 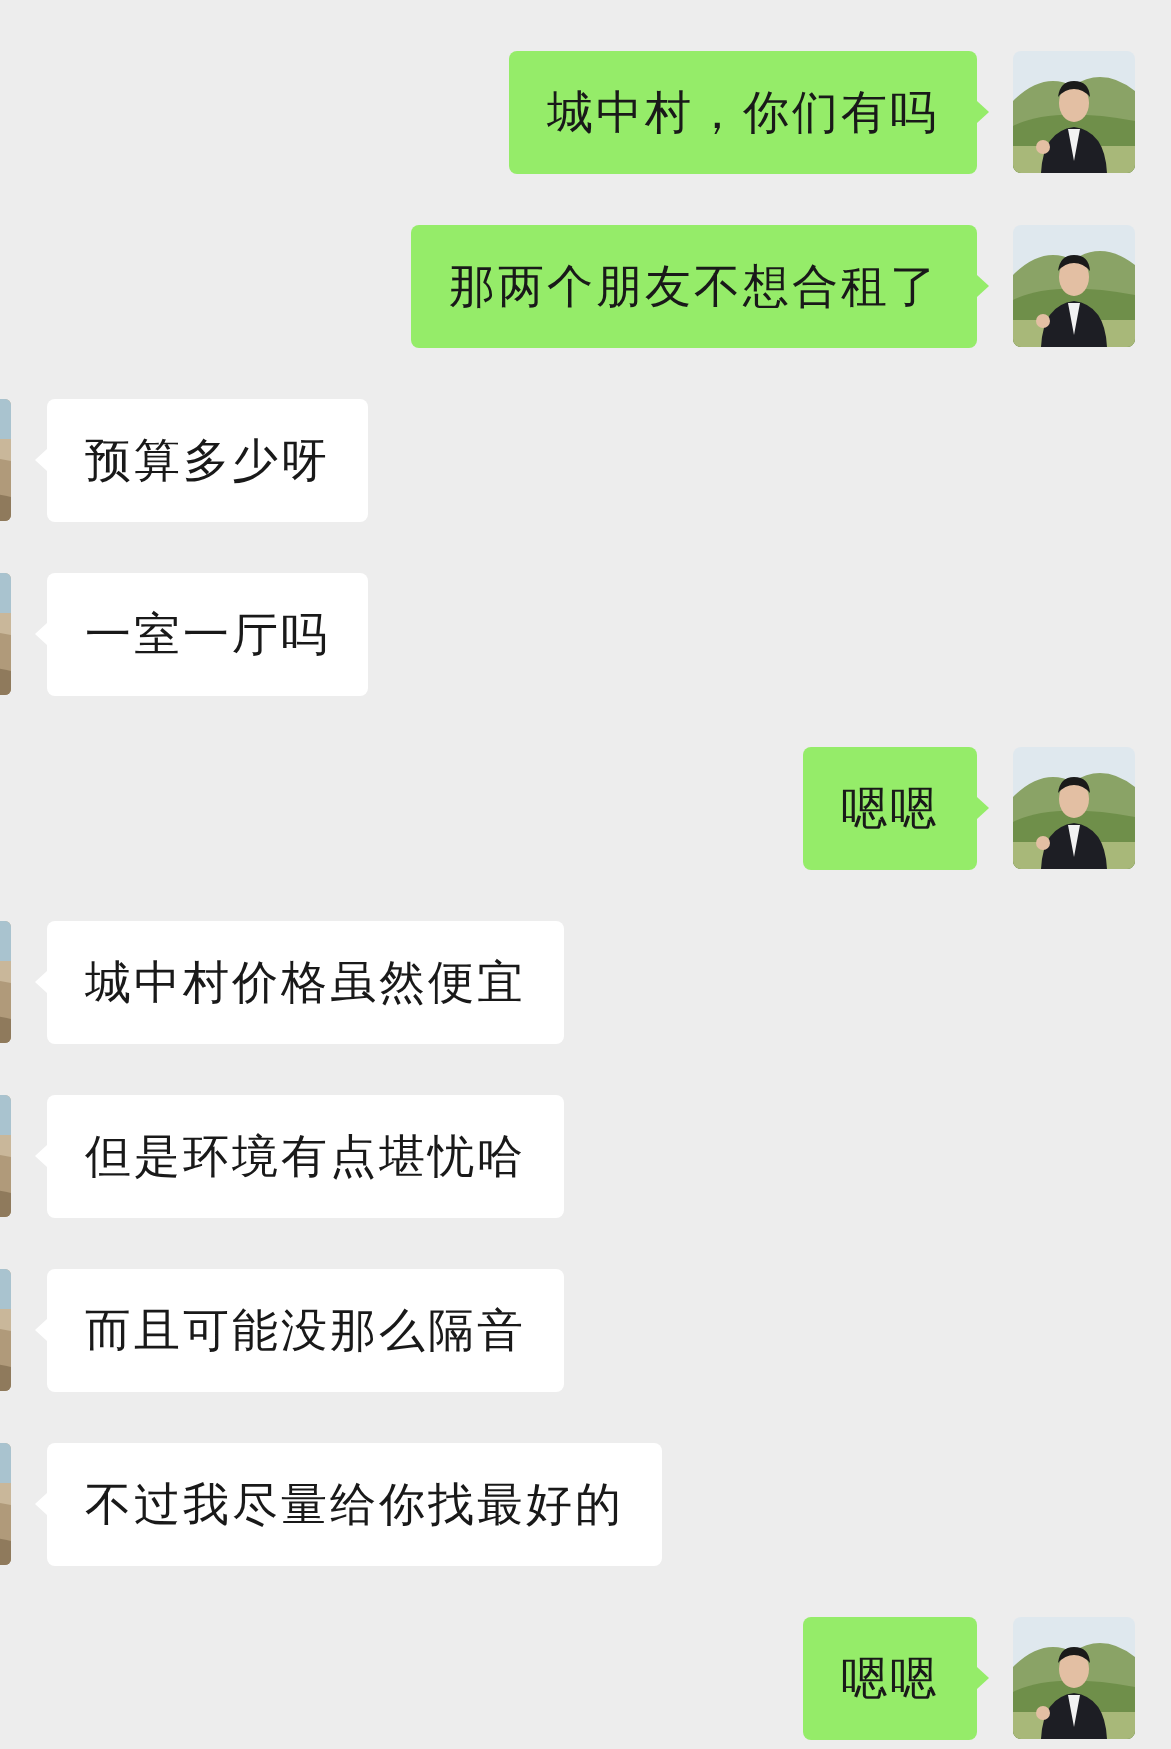 I want to click on message-bubble: 城中村，你们有吗, so click(x=743, y=112).